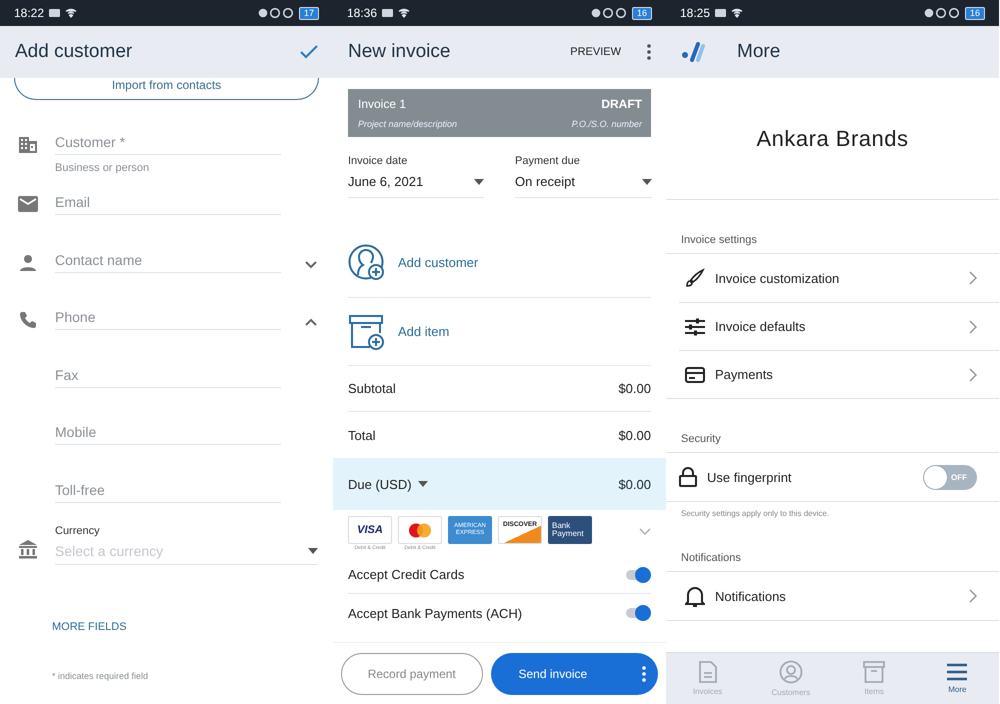 This screenshot has height=704, width=1000. I want to click on battery-indicator: 17, so click(308, 13).